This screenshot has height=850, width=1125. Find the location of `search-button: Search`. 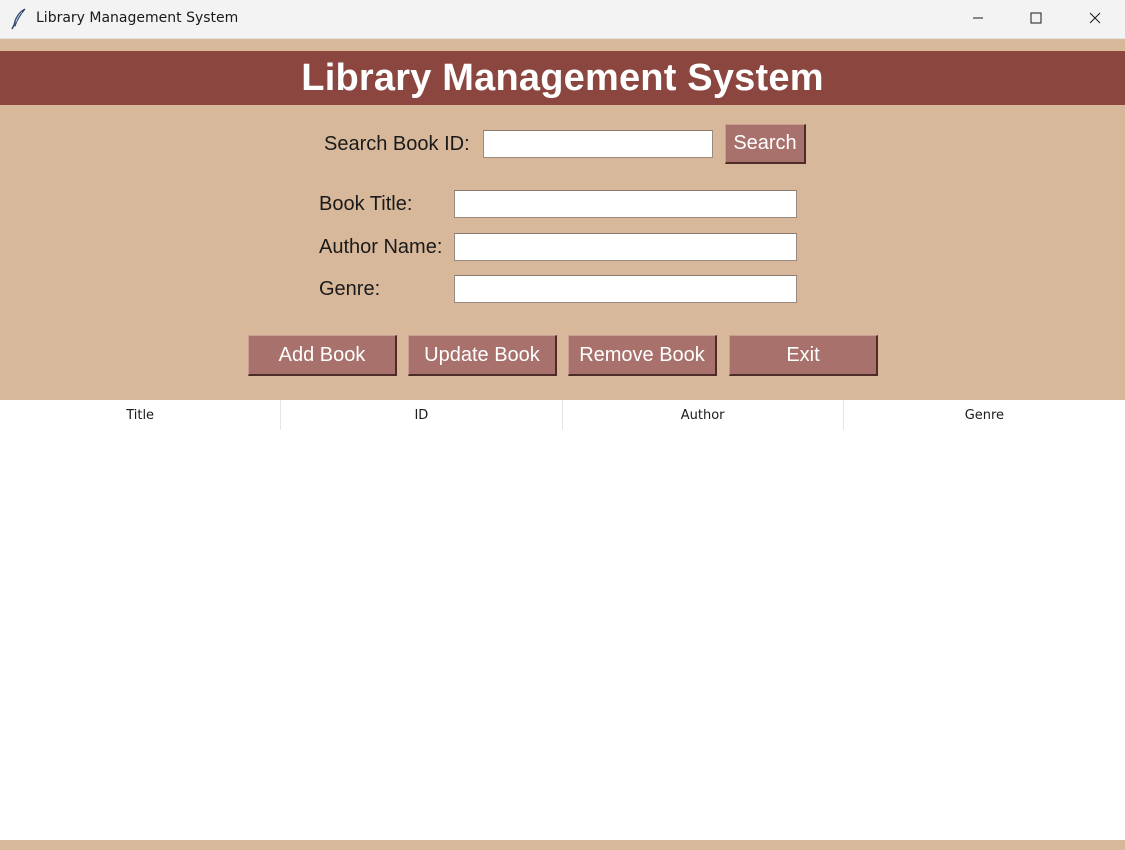

search-button: Search is located at coordinates (765, 144).